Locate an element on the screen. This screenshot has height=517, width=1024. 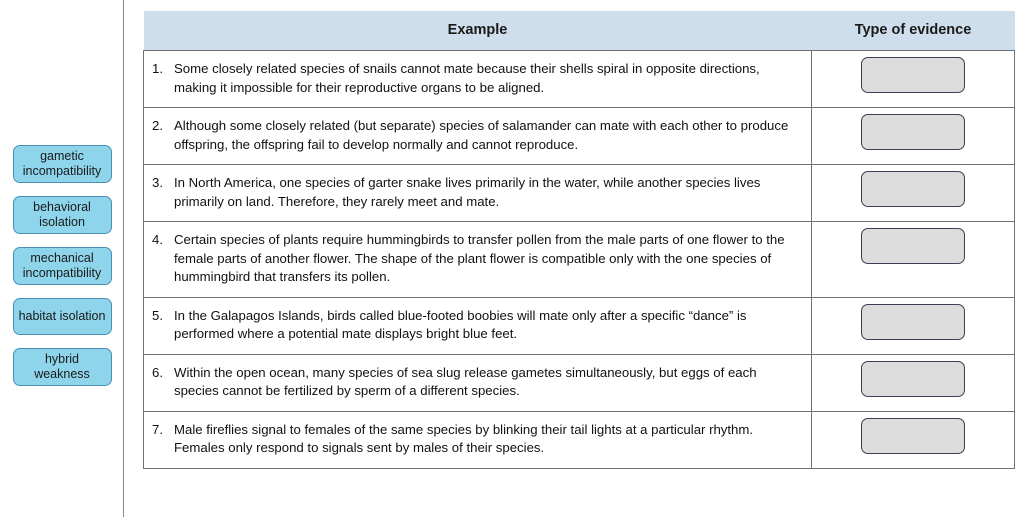
example-number: 1. is located at coordinates (157, 68).